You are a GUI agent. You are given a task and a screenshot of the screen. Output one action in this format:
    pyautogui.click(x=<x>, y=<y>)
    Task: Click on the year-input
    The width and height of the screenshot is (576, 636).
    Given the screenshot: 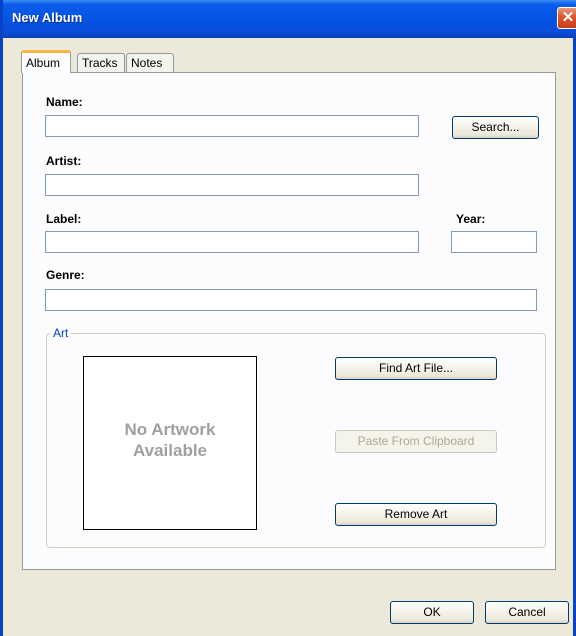 What is the action you would take?
    pyautogui.click(x=494, y=242)
    